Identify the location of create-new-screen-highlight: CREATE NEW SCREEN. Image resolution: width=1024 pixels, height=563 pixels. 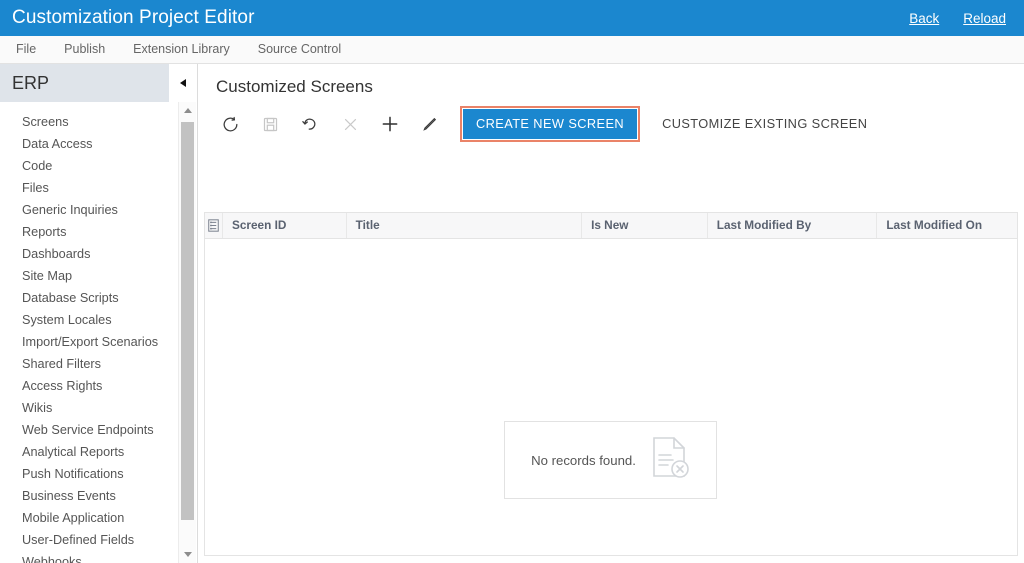
(550, 124).